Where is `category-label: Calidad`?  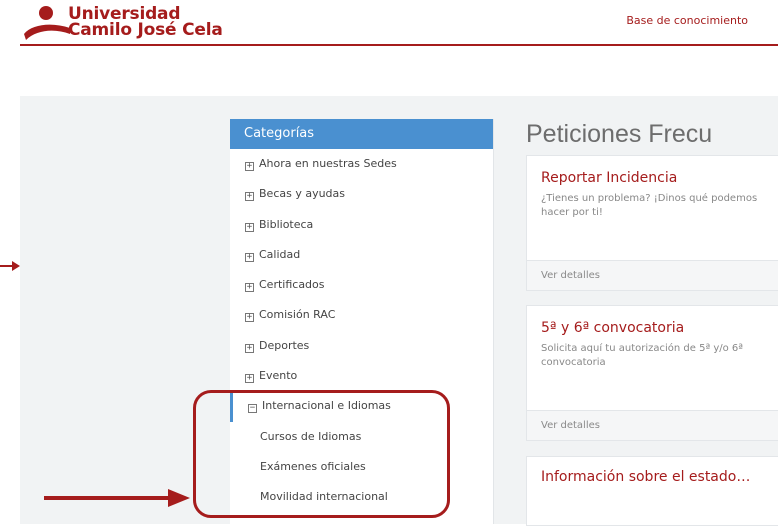
category-label: Calidad is located at coordinates (280, 254).